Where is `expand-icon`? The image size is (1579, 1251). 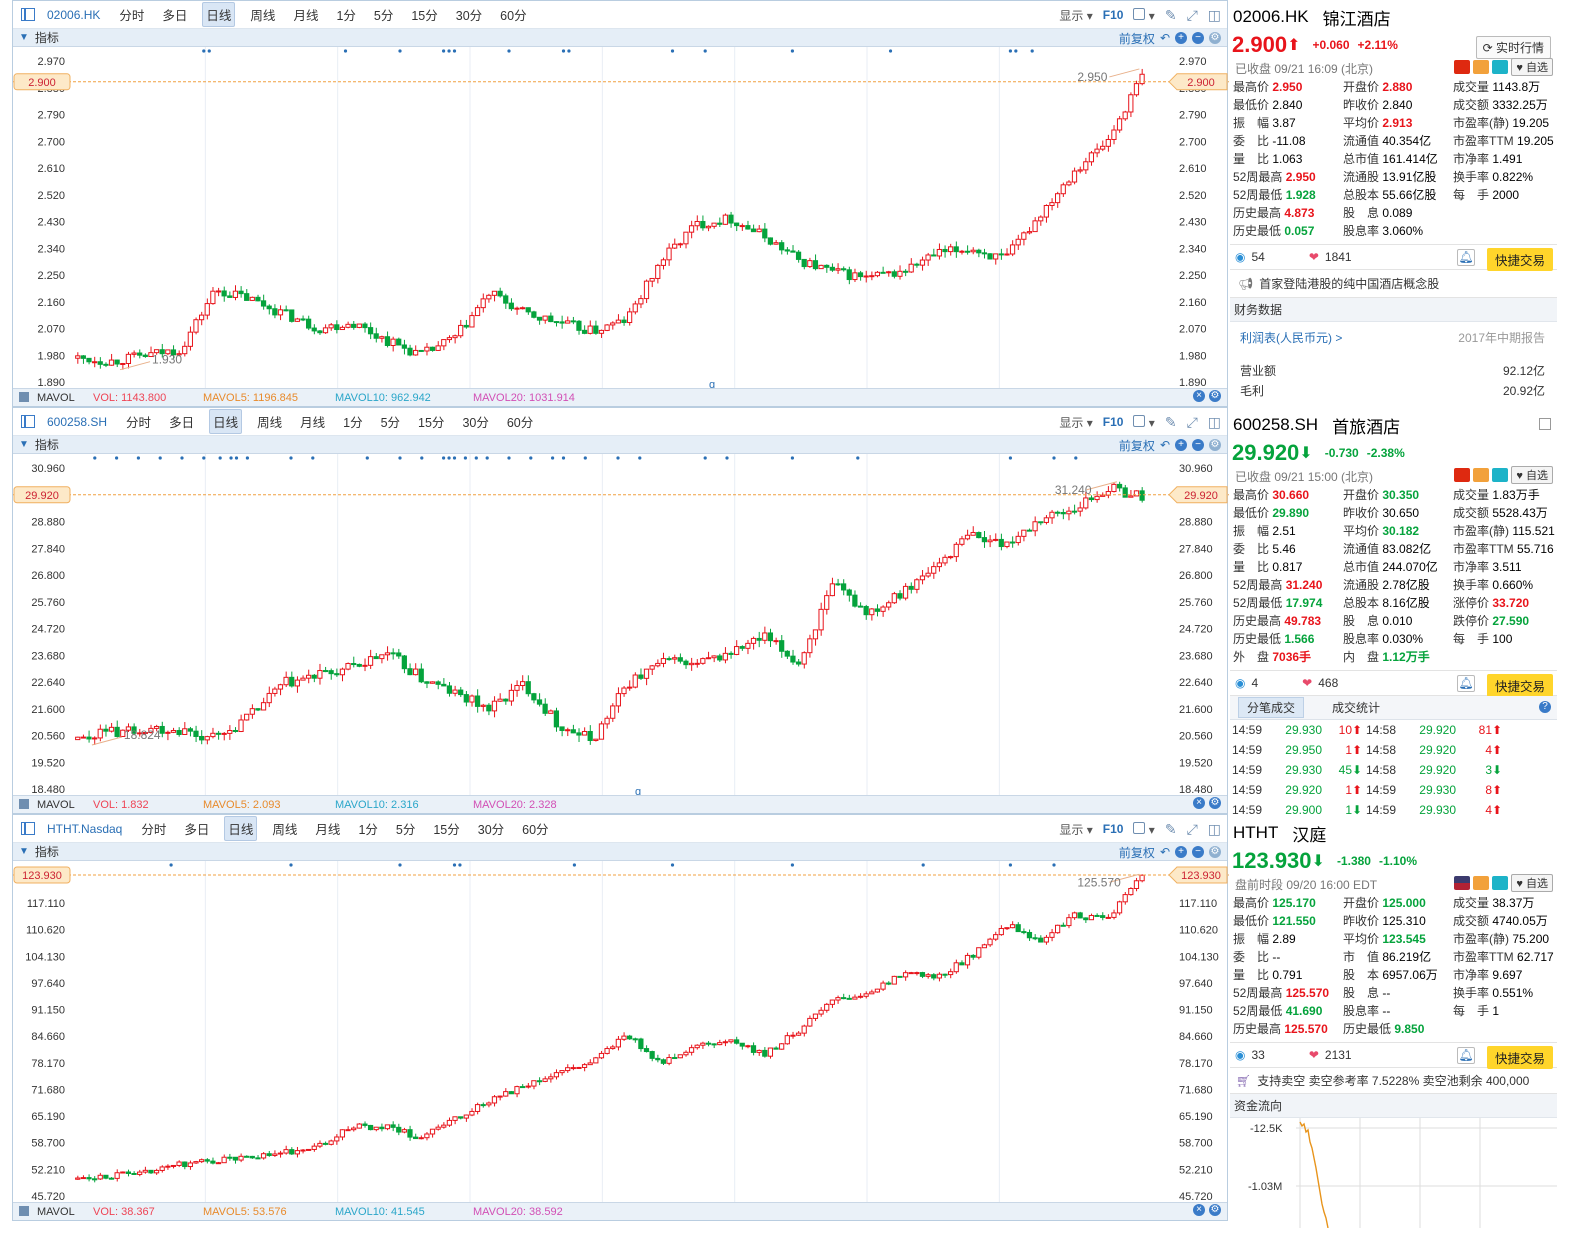
expand-icon is located at coordinates (1545, 424).